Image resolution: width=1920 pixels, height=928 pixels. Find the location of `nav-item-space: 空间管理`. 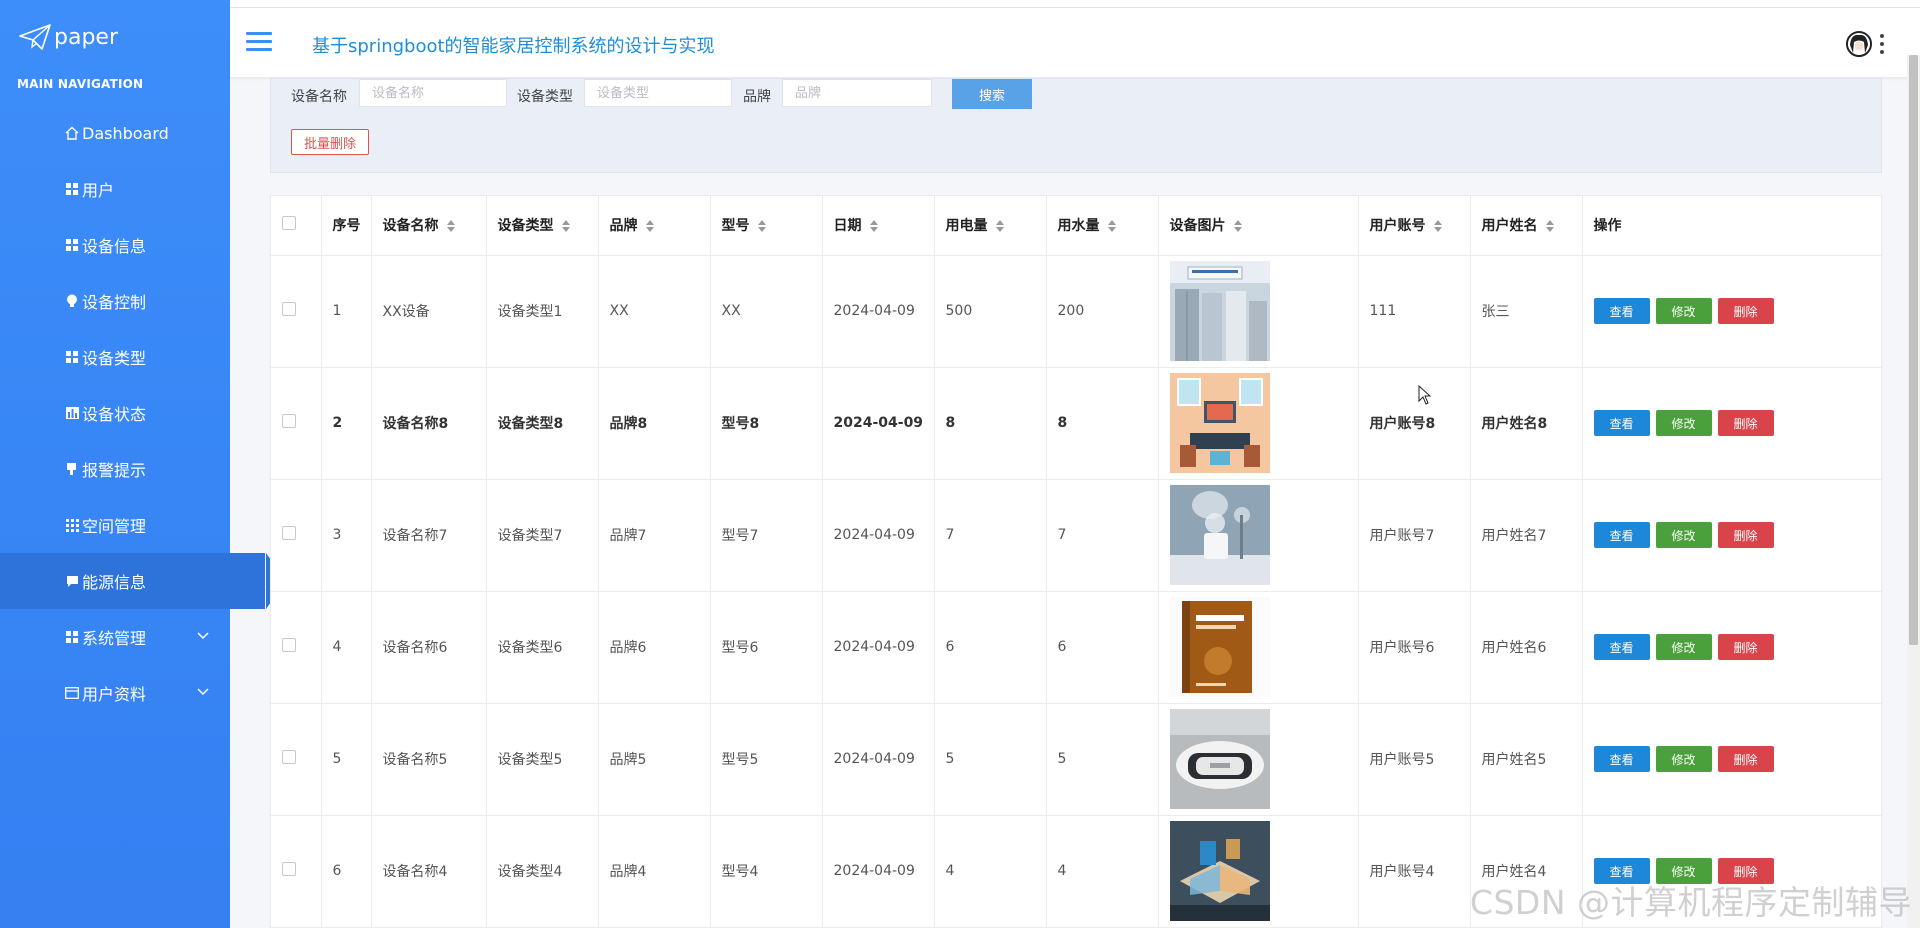

nav-item-space: 空间管理 is located at coordinates (132, 525).